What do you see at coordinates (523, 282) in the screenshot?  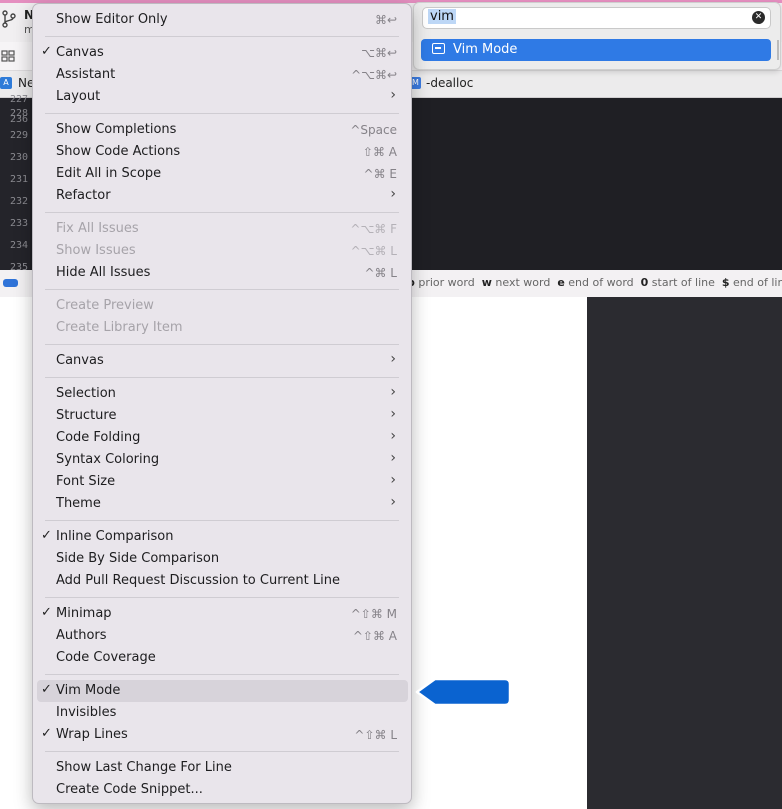 I see `vim-hint-text: next word` at bounding box center [523, 282].